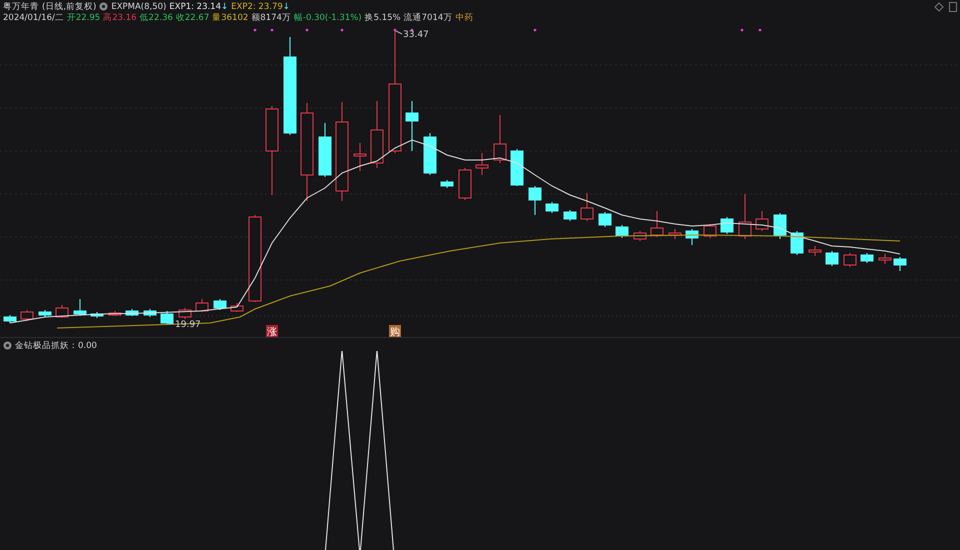 The height and width of the screenshot is (550, 960). What do you see at coordinates (328, 17) in the screenshot?
I see `quote-value: 幅-0.30(-1.31%)` at bounding box center [328, 17].